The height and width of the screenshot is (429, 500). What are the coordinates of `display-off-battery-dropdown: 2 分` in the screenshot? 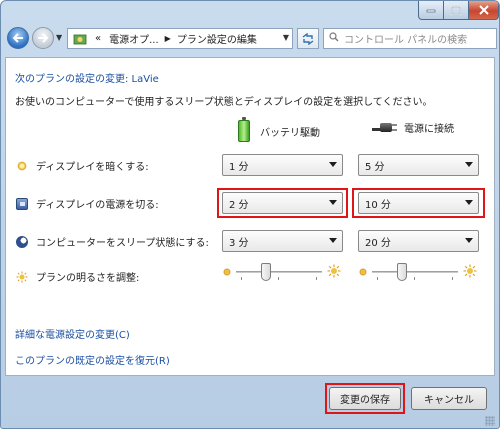 It's located at (282, 203).